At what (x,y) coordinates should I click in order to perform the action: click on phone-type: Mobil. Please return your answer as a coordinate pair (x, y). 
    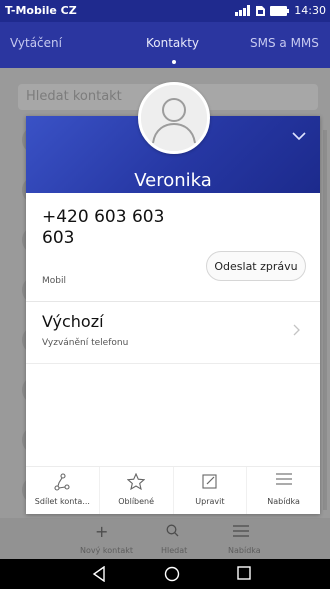
    Looking at the image, I should click on (54, 281).